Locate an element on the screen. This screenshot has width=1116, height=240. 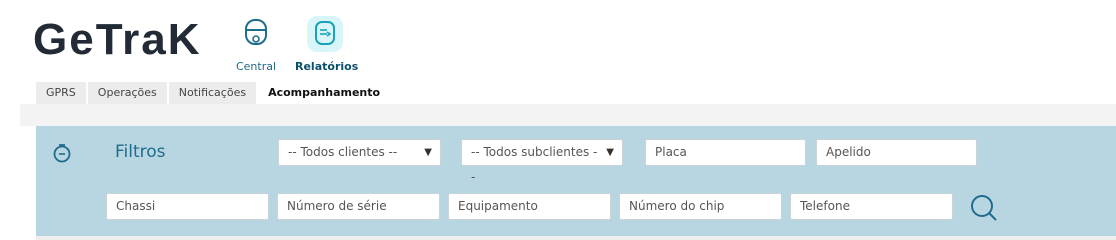
subclients-select: -- Todos subclientes -- ▼ is located at coordinates (542, 161).